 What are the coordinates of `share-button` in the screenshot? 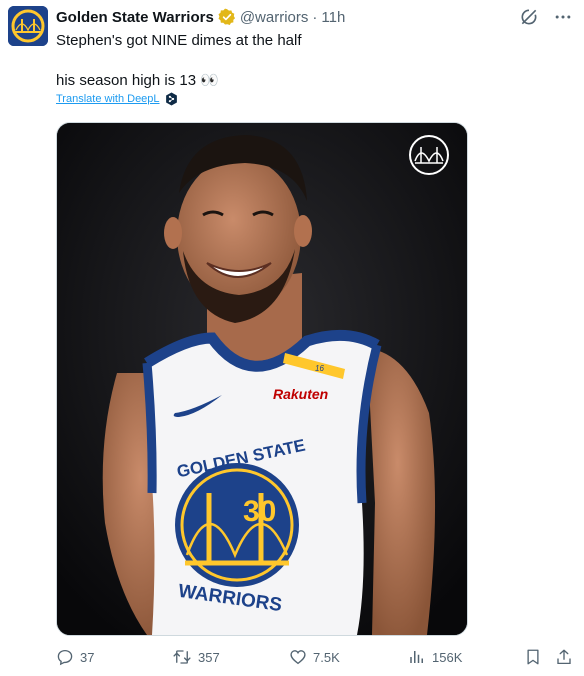 It's located at (564, 657).